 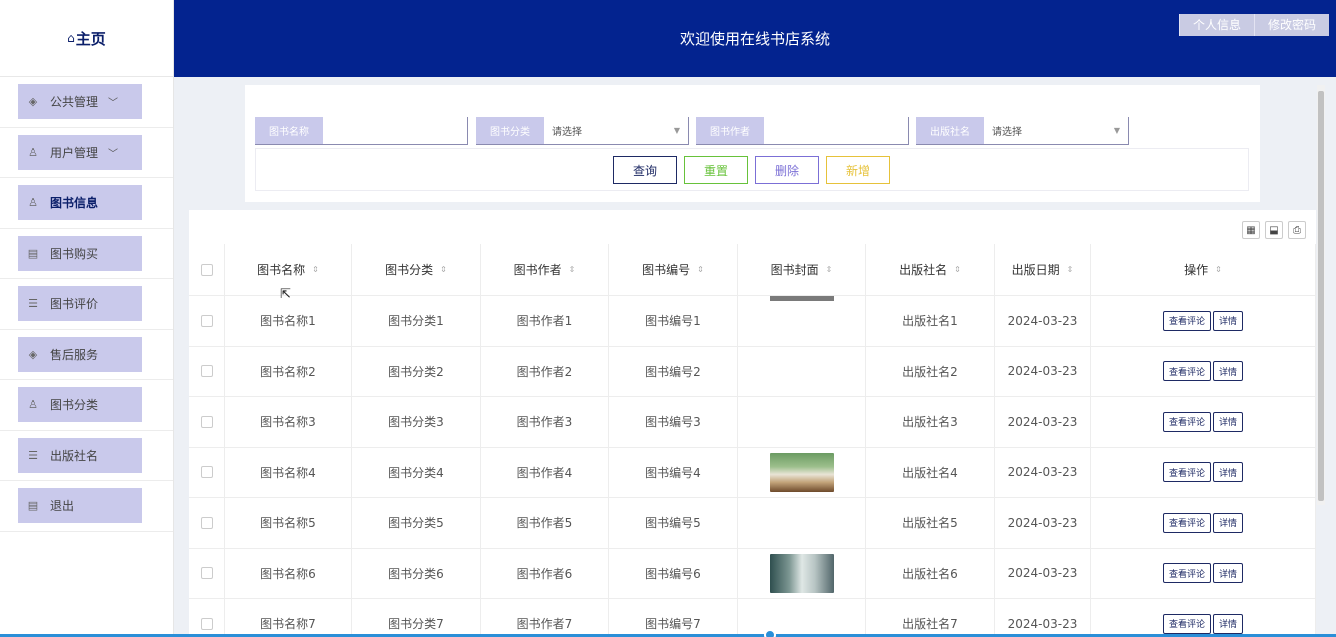 I want to click on sidebar-item-3: ▤ 图书购买, so click(x=80, y=253).